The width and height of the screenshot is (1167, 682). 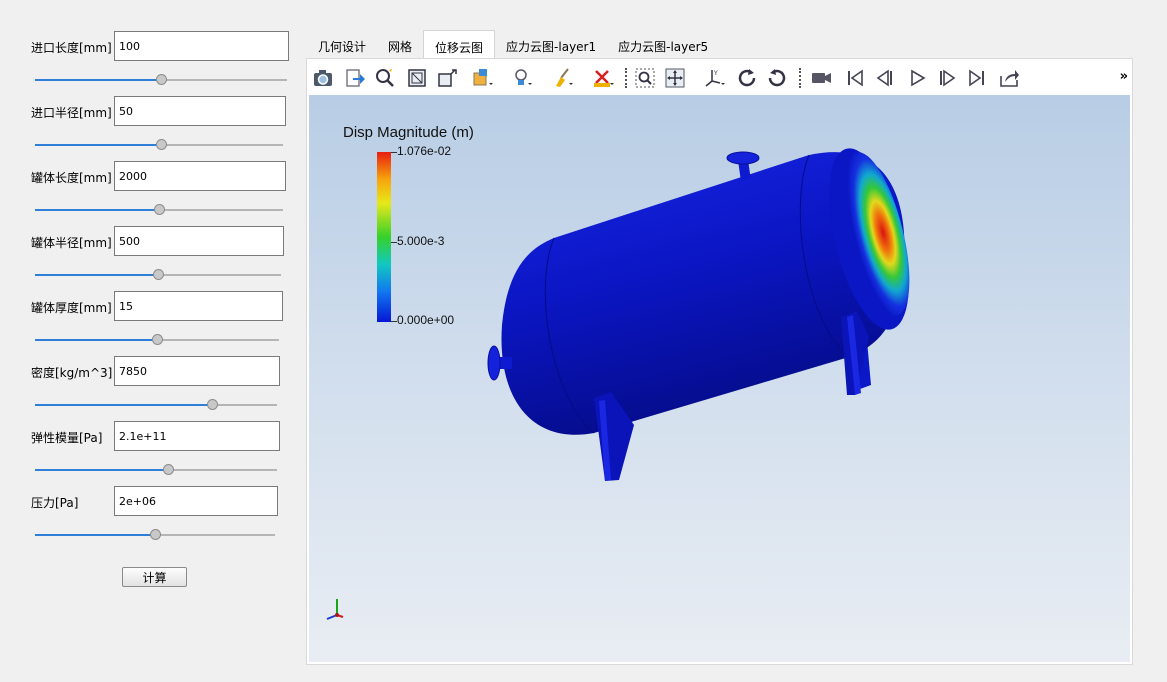 What do you see at coordinates (335, 609) in the screenshot?
I see `orientation-axes-icon` at bounding box center [335, 609].